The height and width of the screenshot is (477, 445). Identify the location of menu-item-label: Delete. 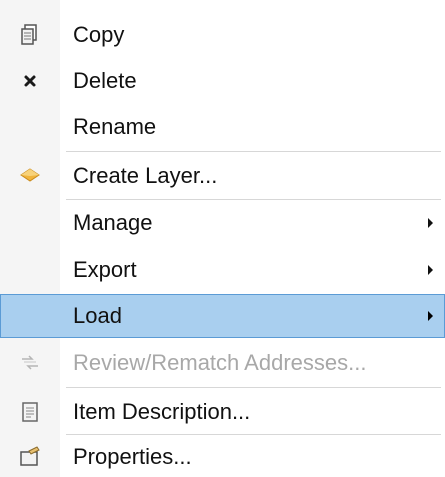
(105, 80).